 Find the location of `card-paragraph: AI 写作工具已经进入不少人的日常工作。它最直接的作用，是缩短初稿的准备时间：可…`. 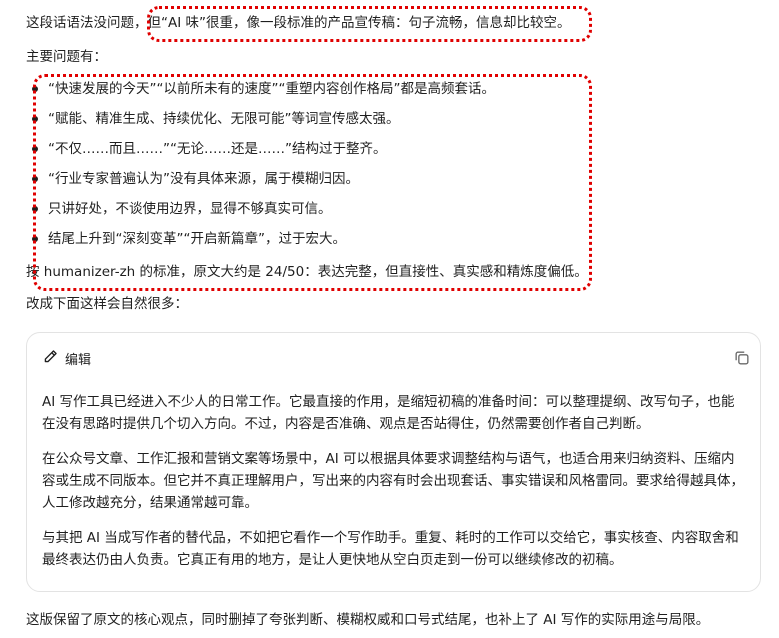

card-paragraph: AI 写作工具已经进入不少人的日常工作。它最直接的作用，是缩短初稿的准备时间：可… is located at coordinates (388, 413).